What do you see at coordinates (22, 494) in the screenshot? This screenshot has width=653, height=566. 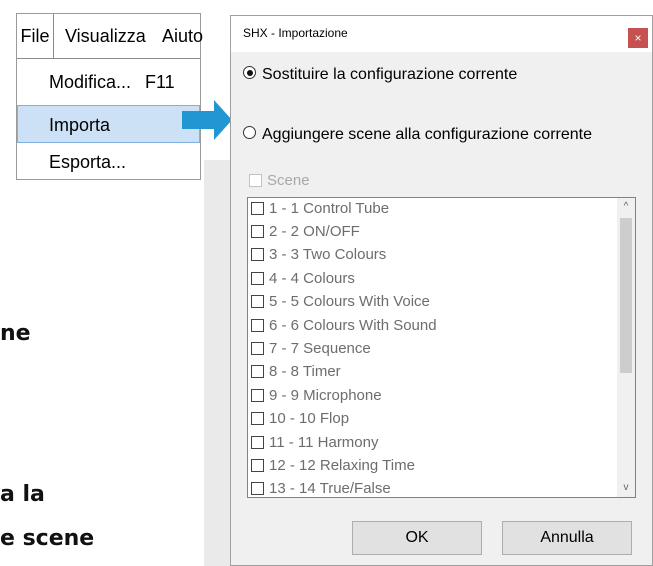 I see `background-text-2: a la` at bounding box center [22, 494].